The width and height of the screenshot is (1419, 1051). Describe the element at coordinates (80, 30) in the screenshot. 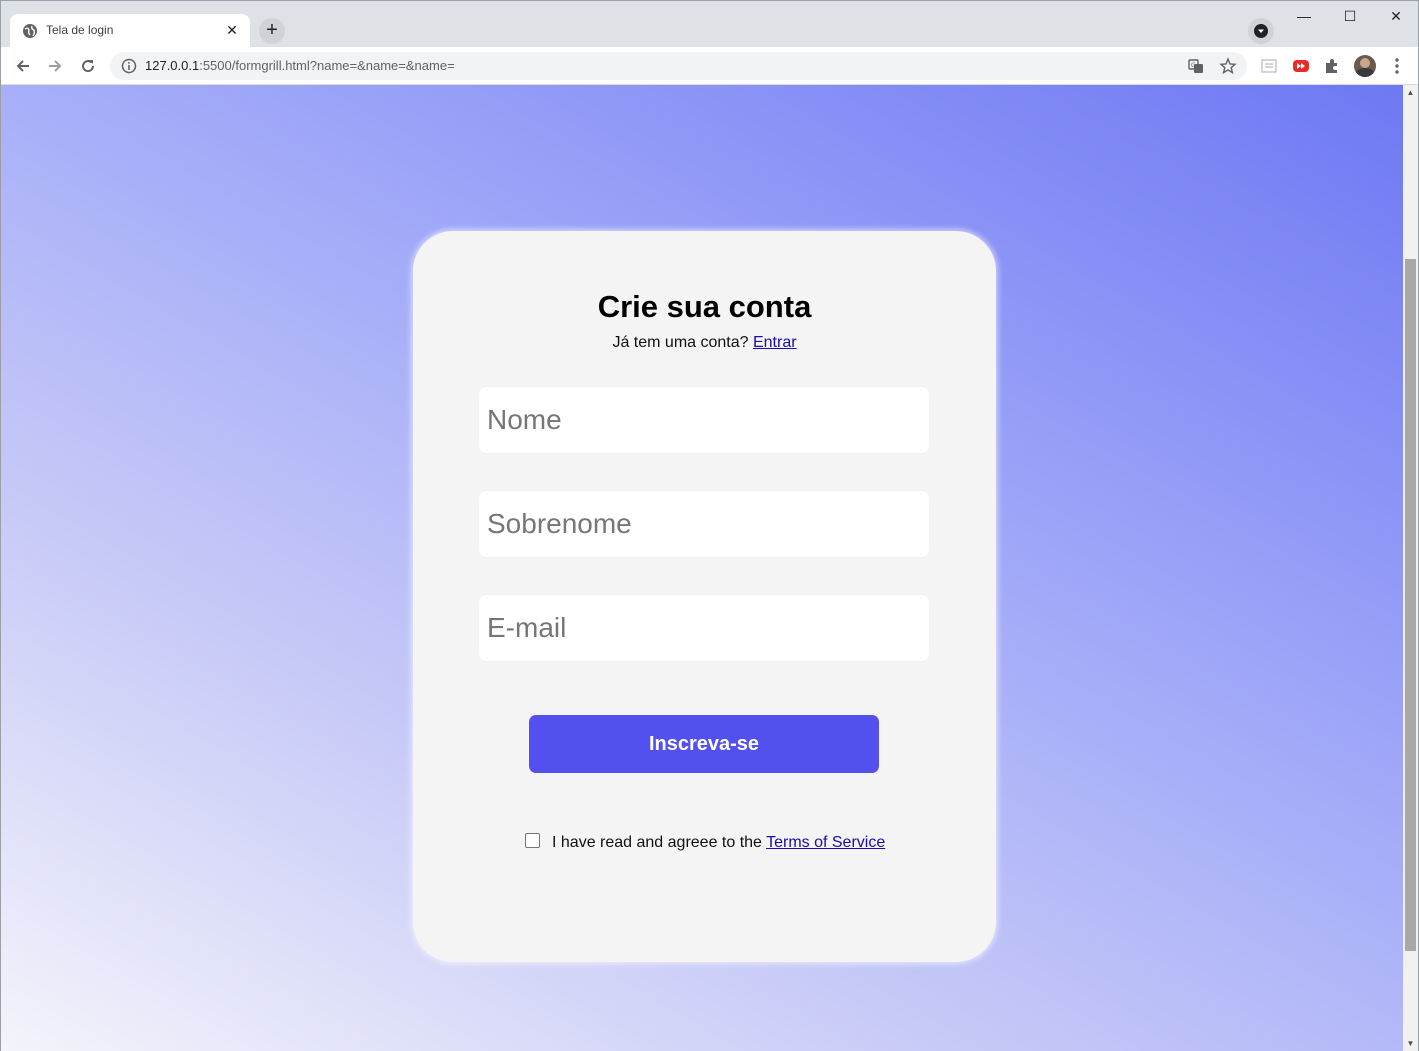

I see `tab-title: Tela de login` at that location.